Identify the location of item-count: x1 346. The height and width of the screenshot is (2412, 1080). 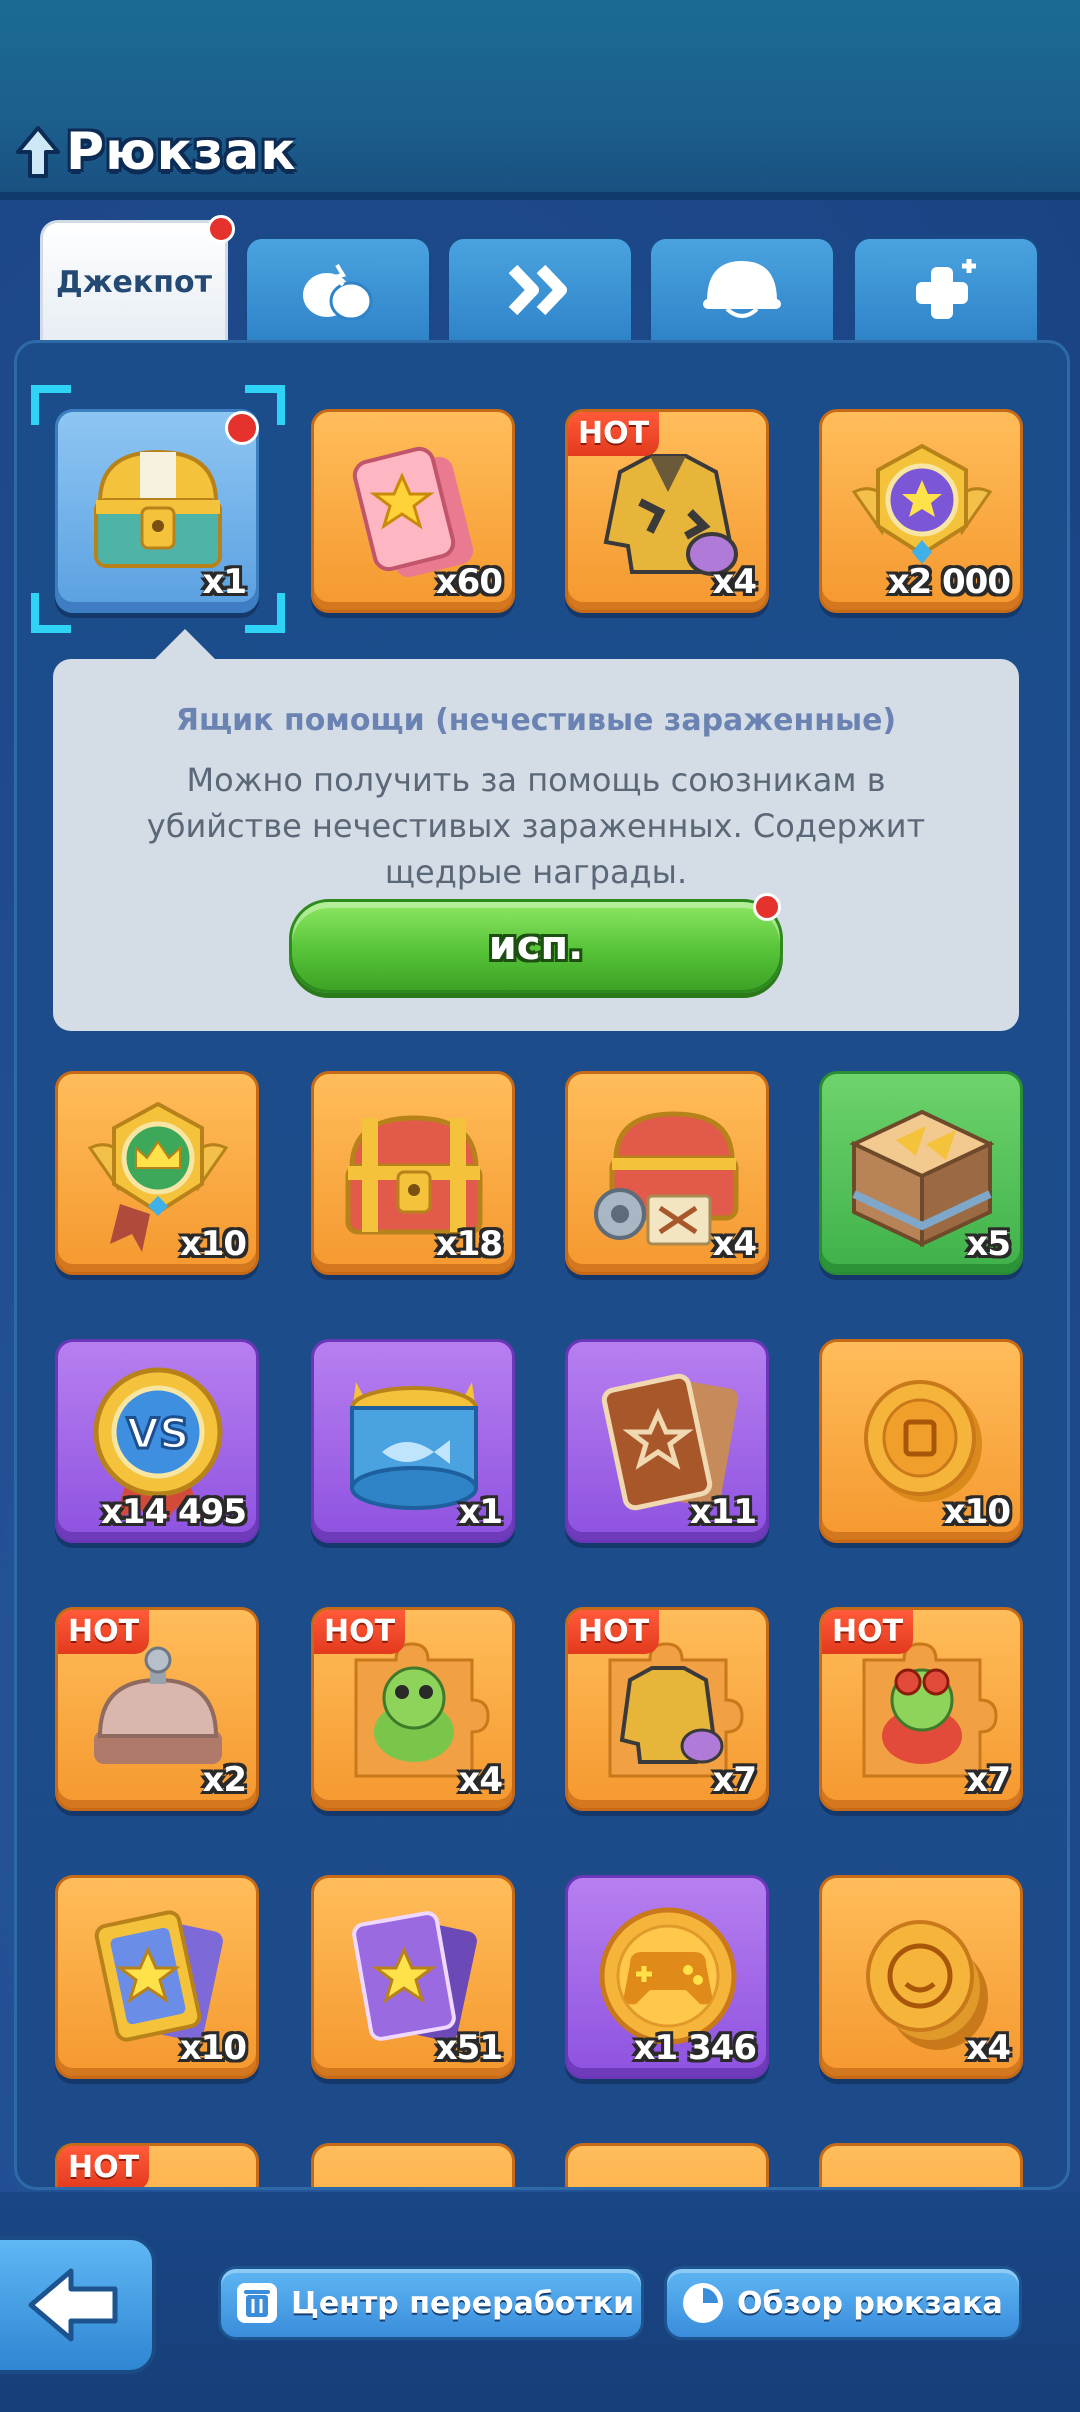
(695, 2048).